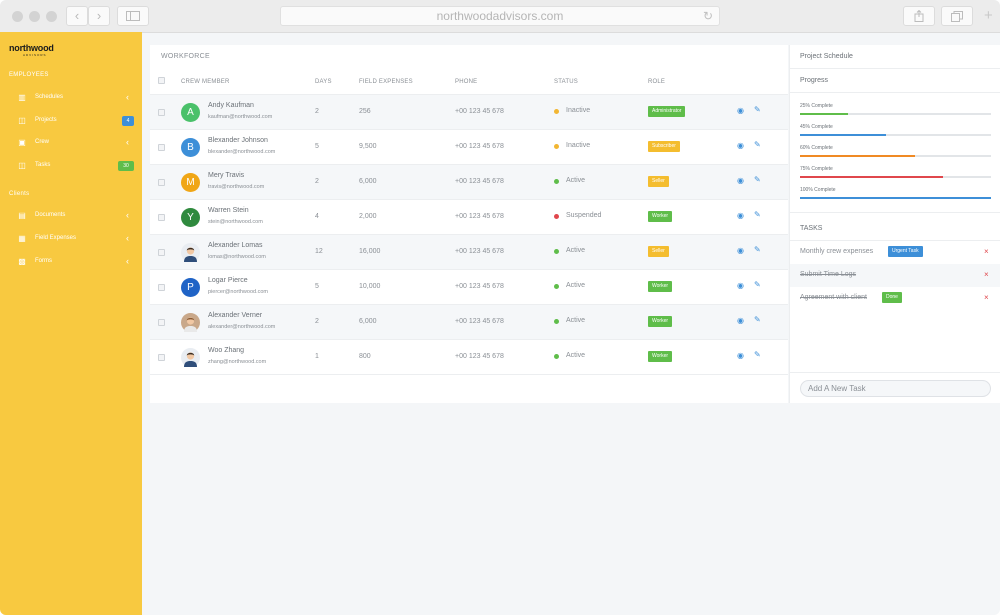 The height and width of the screenshot is (615, 1000). I want to click on phone-cell: +00 123 45 678, so click(479, 181).